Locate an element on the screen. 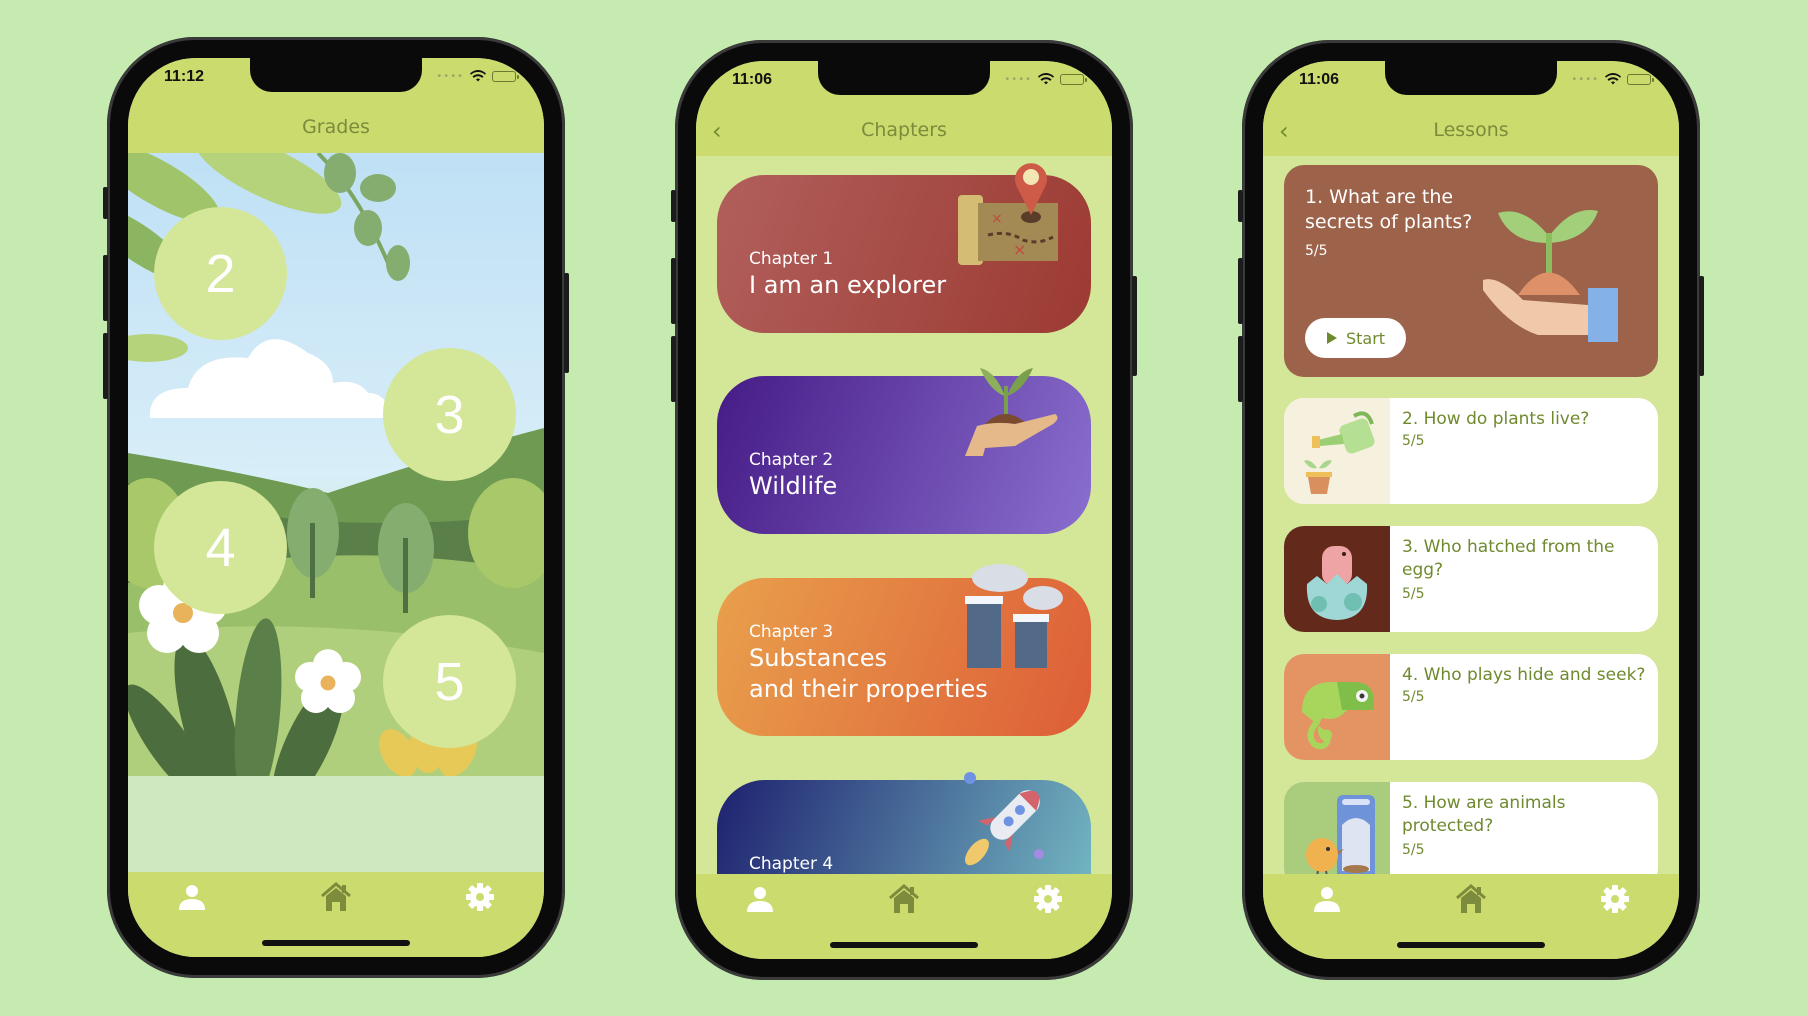 The image size is (1808, 1016). grade-button-3: 3 is located at coordinates (449, 414).